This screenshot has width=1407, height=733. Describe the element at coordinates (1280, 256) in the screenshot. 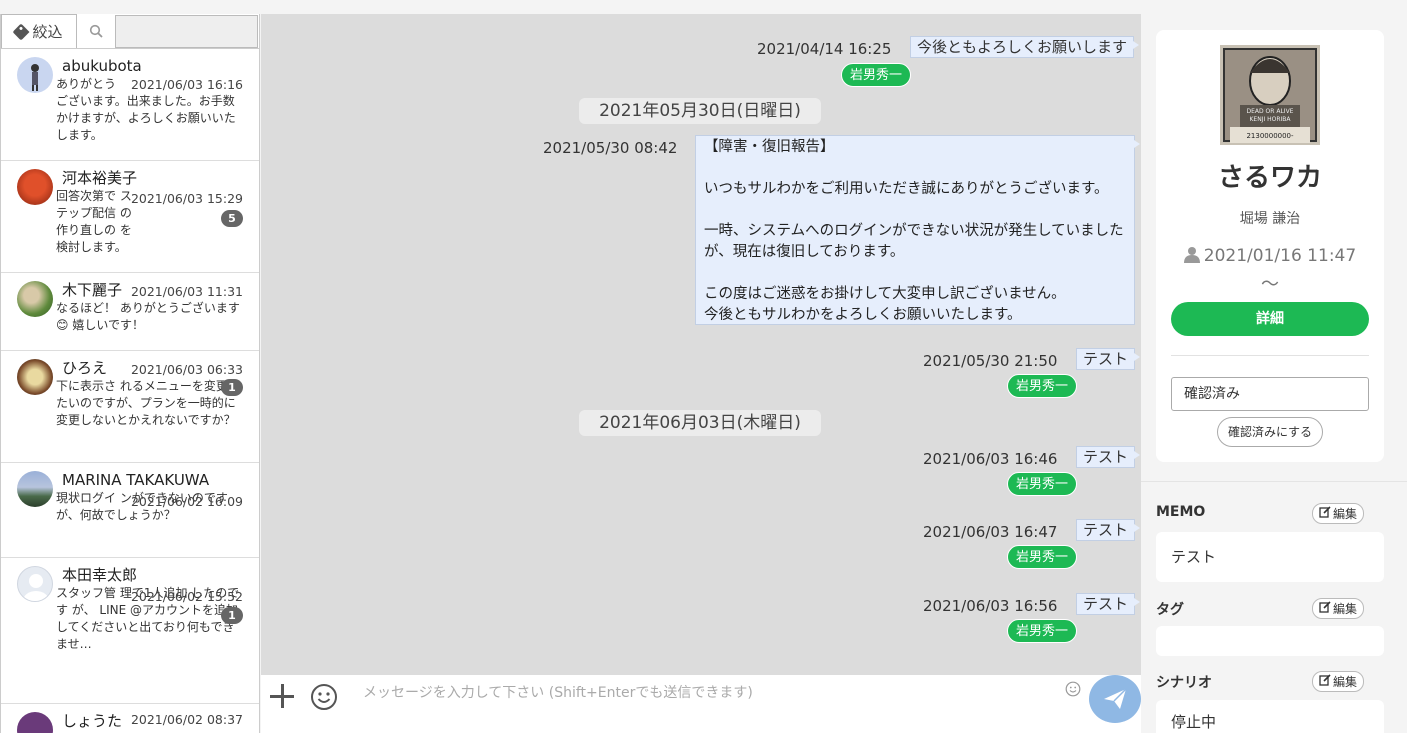

I see `registered-date: 2021/01/16 11:47` at that location.